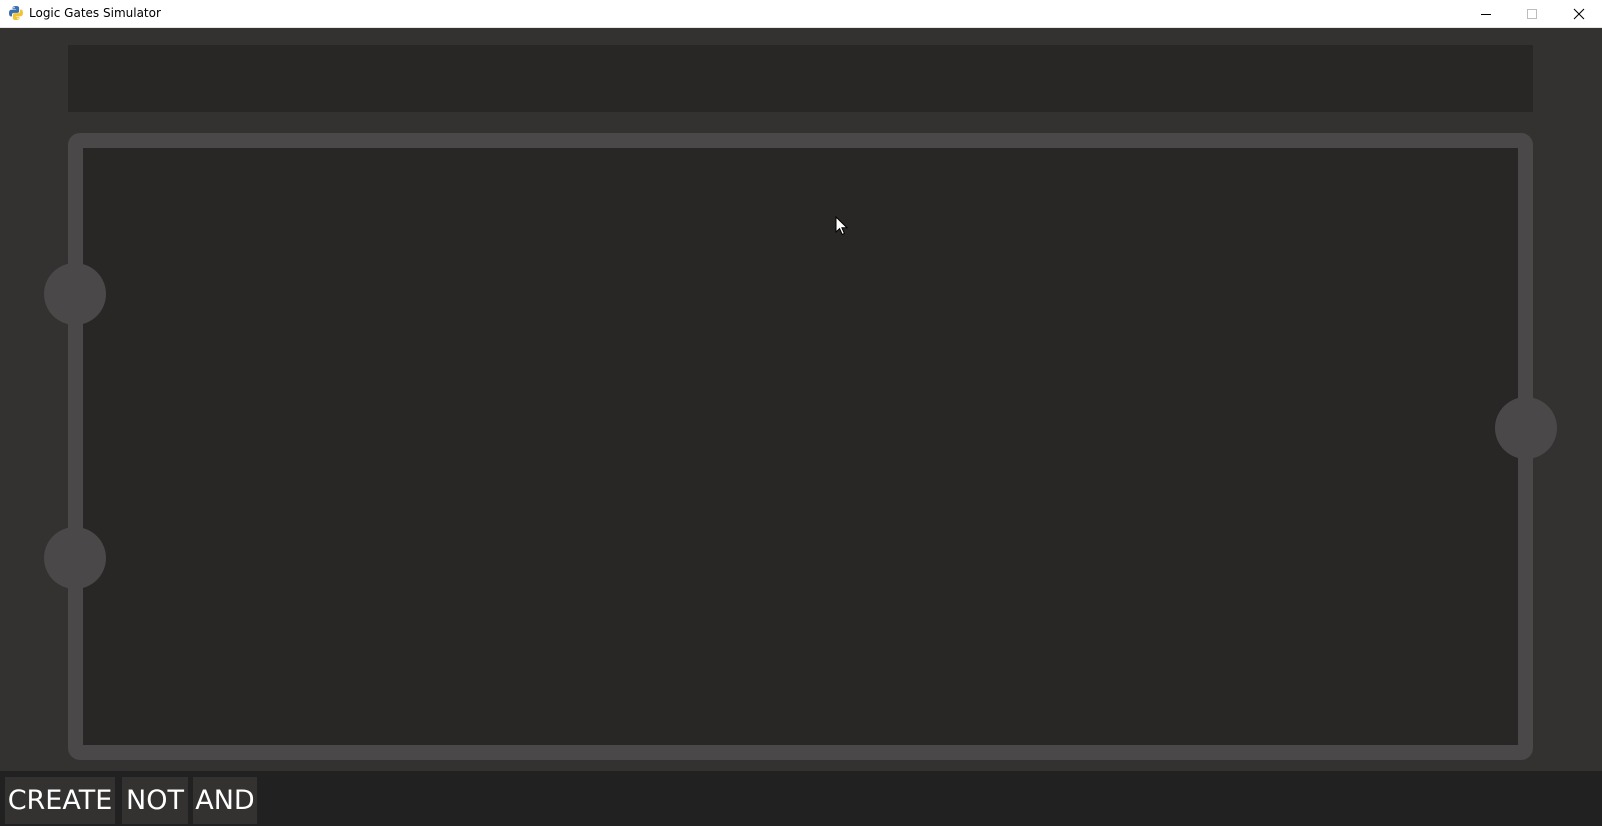  What do you see at coordinates (95, 13) in the screenshot?
I see `window-title: Logic Gates Simulator` at bounding box center [95, 13].